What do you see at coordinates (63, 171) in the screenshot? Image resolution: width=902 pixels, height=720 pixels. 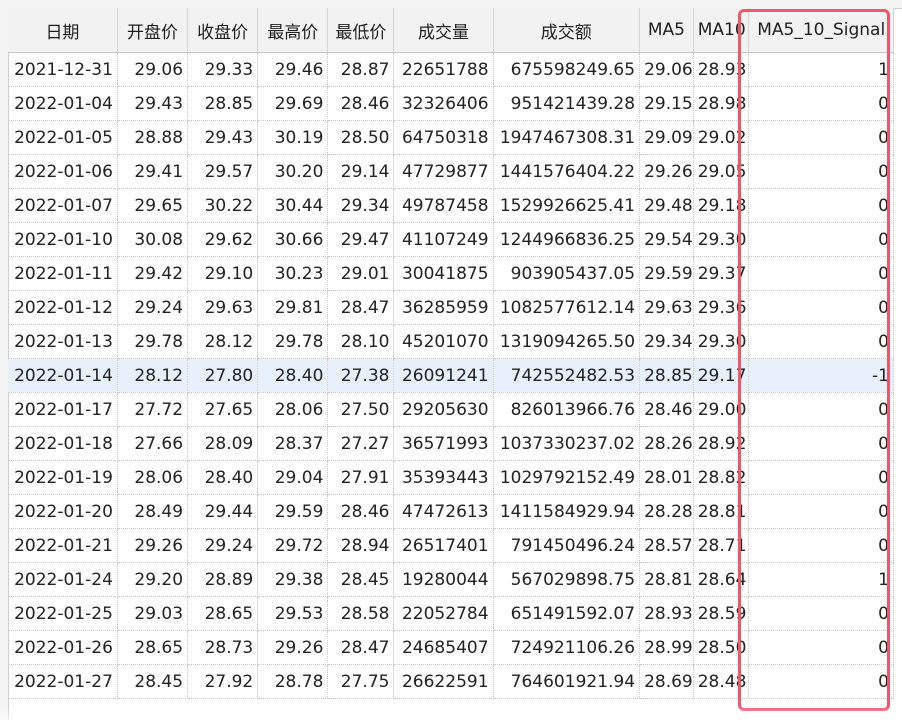 I see `date-cell: 2022-01-06` at bounding box center [63, 171].